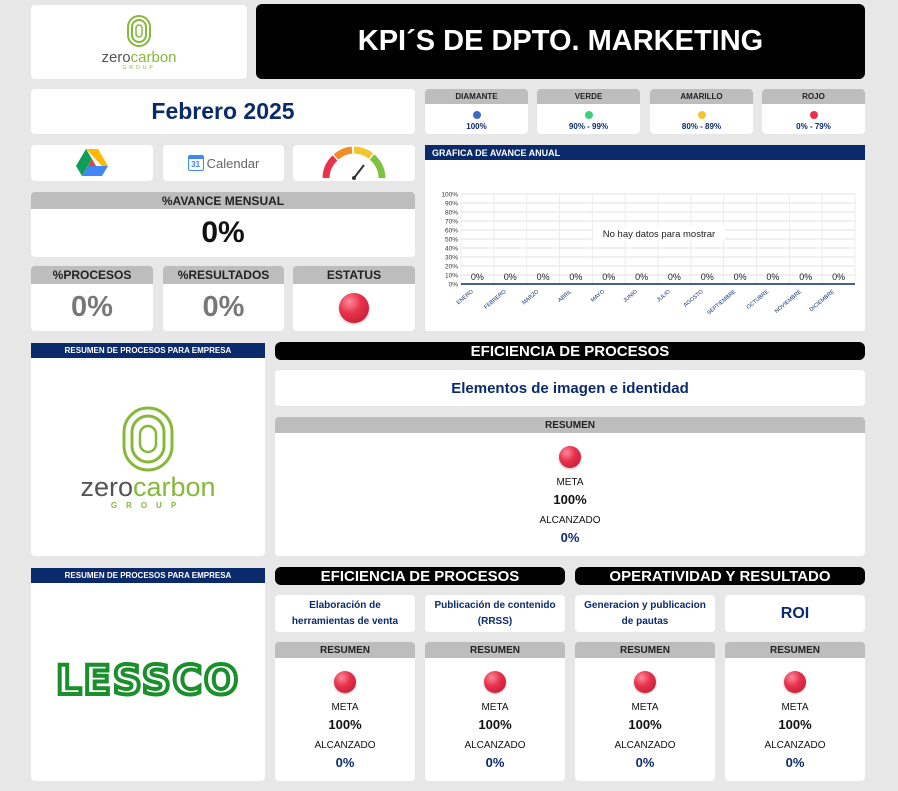 Image resolution: width=898 pixels, height=791 pixels. What do you see at coordinates (223, 275) in the screenshot?
I see `resultados-label: %RESULTADOS` at bounding box center [223, 275].